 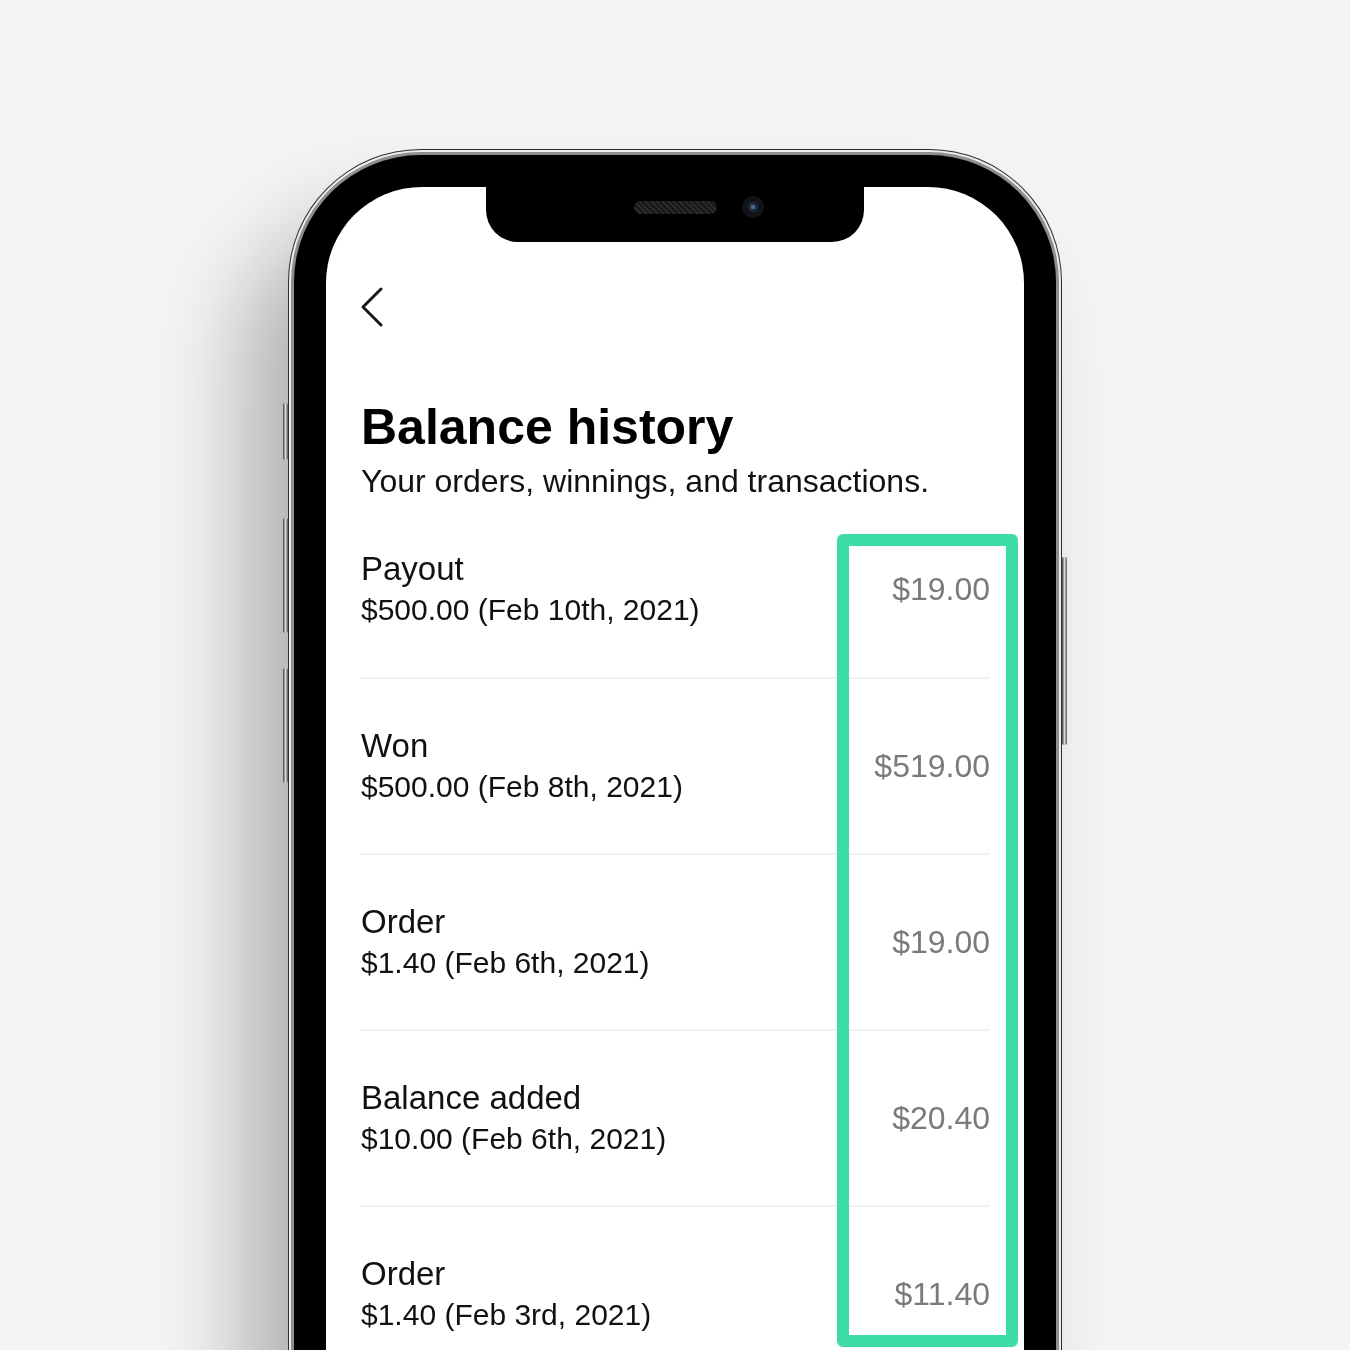 I want to click on balance-amount: $11.40, so click(x=942, y=1294).